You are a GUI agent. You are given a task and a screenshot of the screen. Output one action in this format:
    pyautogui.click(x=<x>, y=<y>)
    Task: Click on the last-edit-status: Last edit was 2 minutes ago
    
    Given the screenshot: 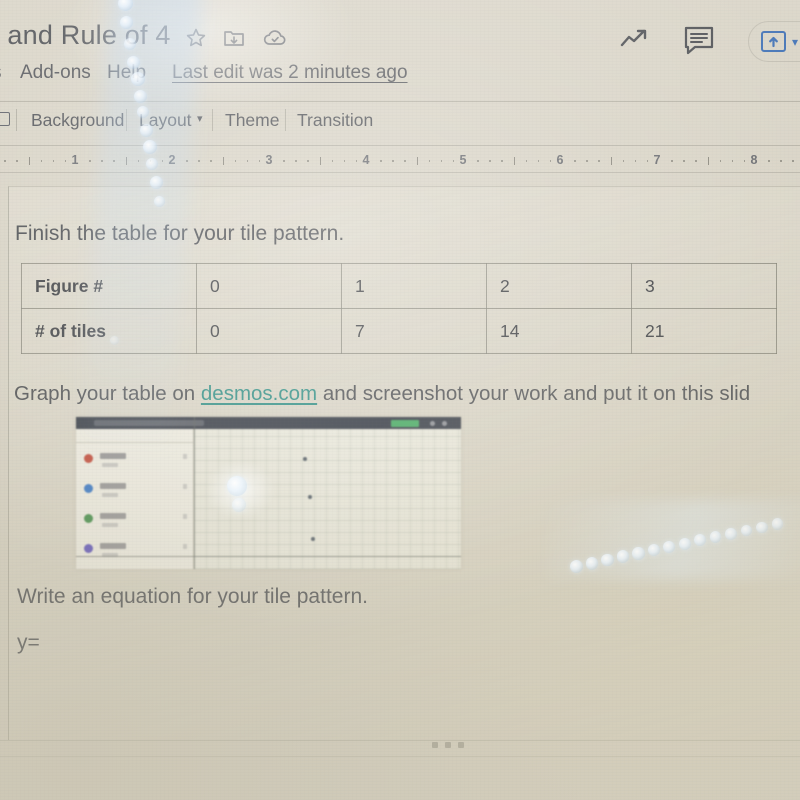 What is the action you would take?
    pyautogui.click(x=290, y=73)
    